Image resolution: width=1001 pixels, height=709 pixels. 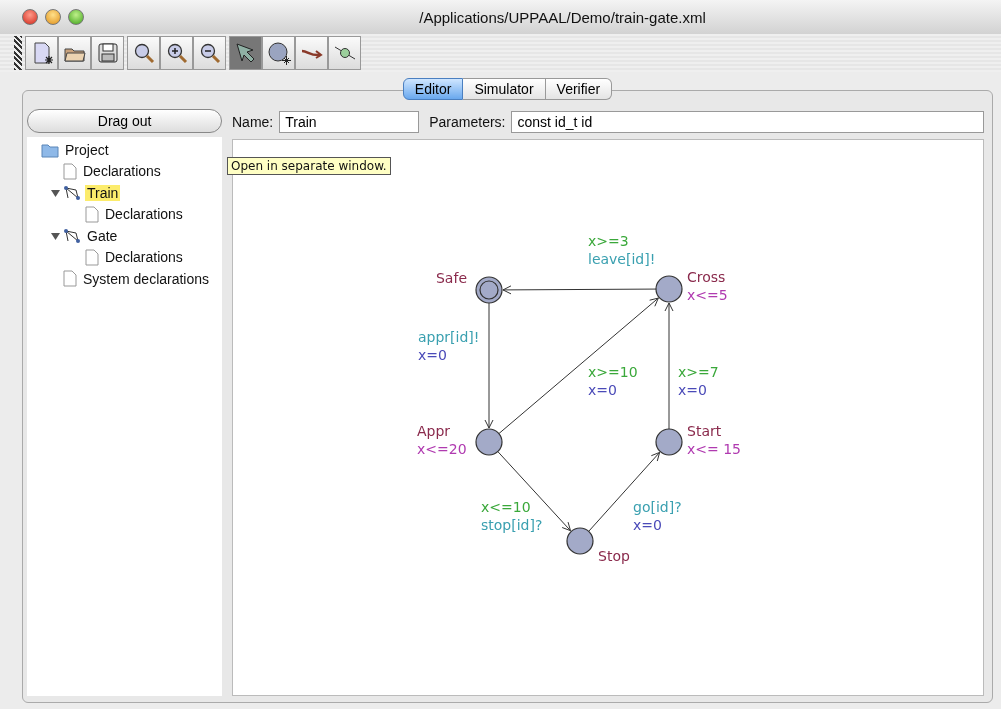 I want to click on select-tool-button, so click(x=245, y=53).